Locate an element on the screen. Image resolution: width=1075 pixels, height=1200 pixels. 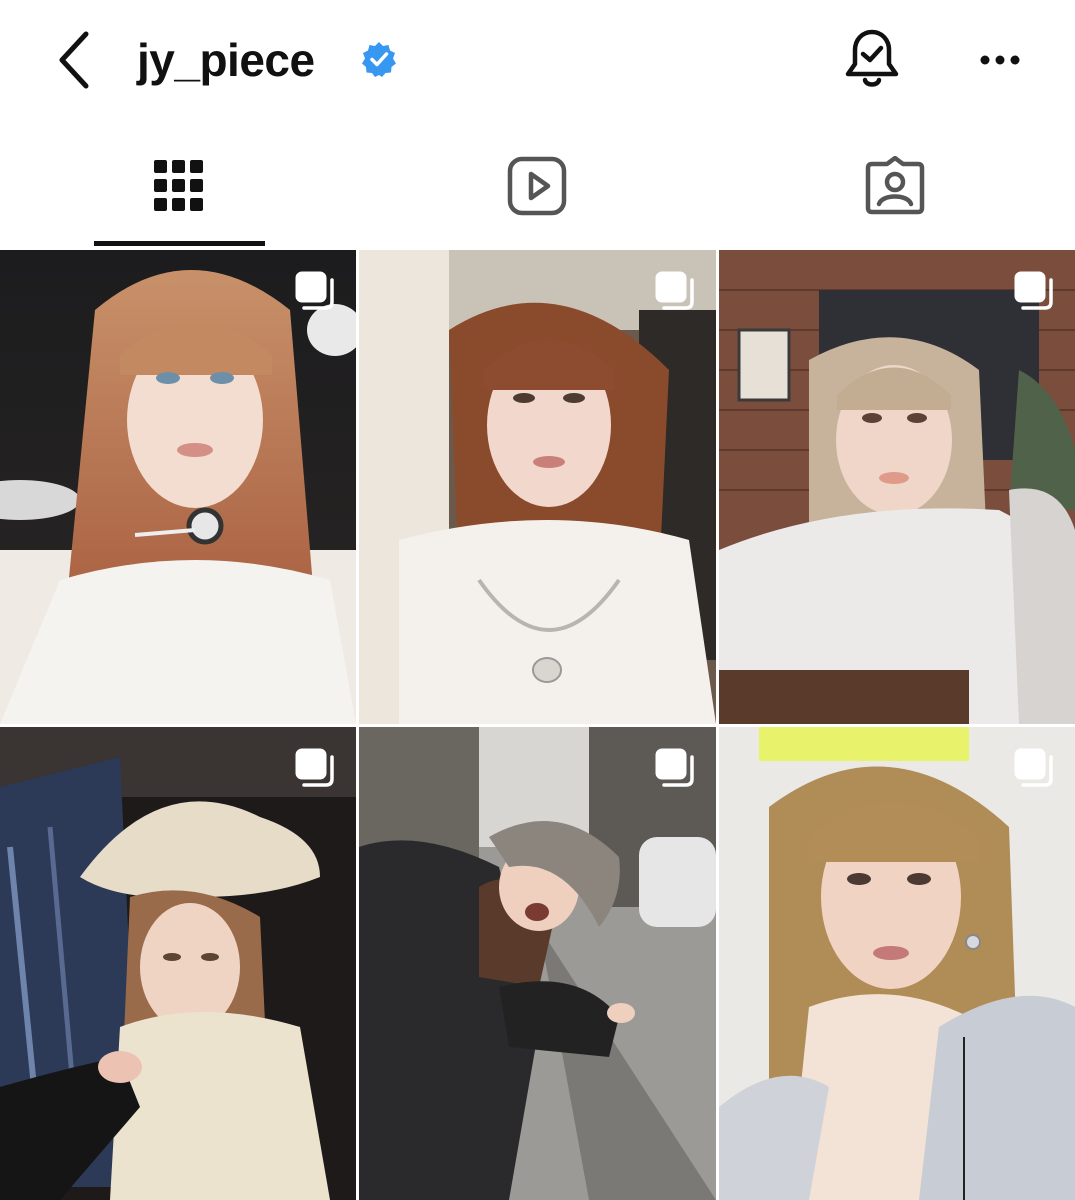
notification-bell-icon is located at coordinates (872, 58).